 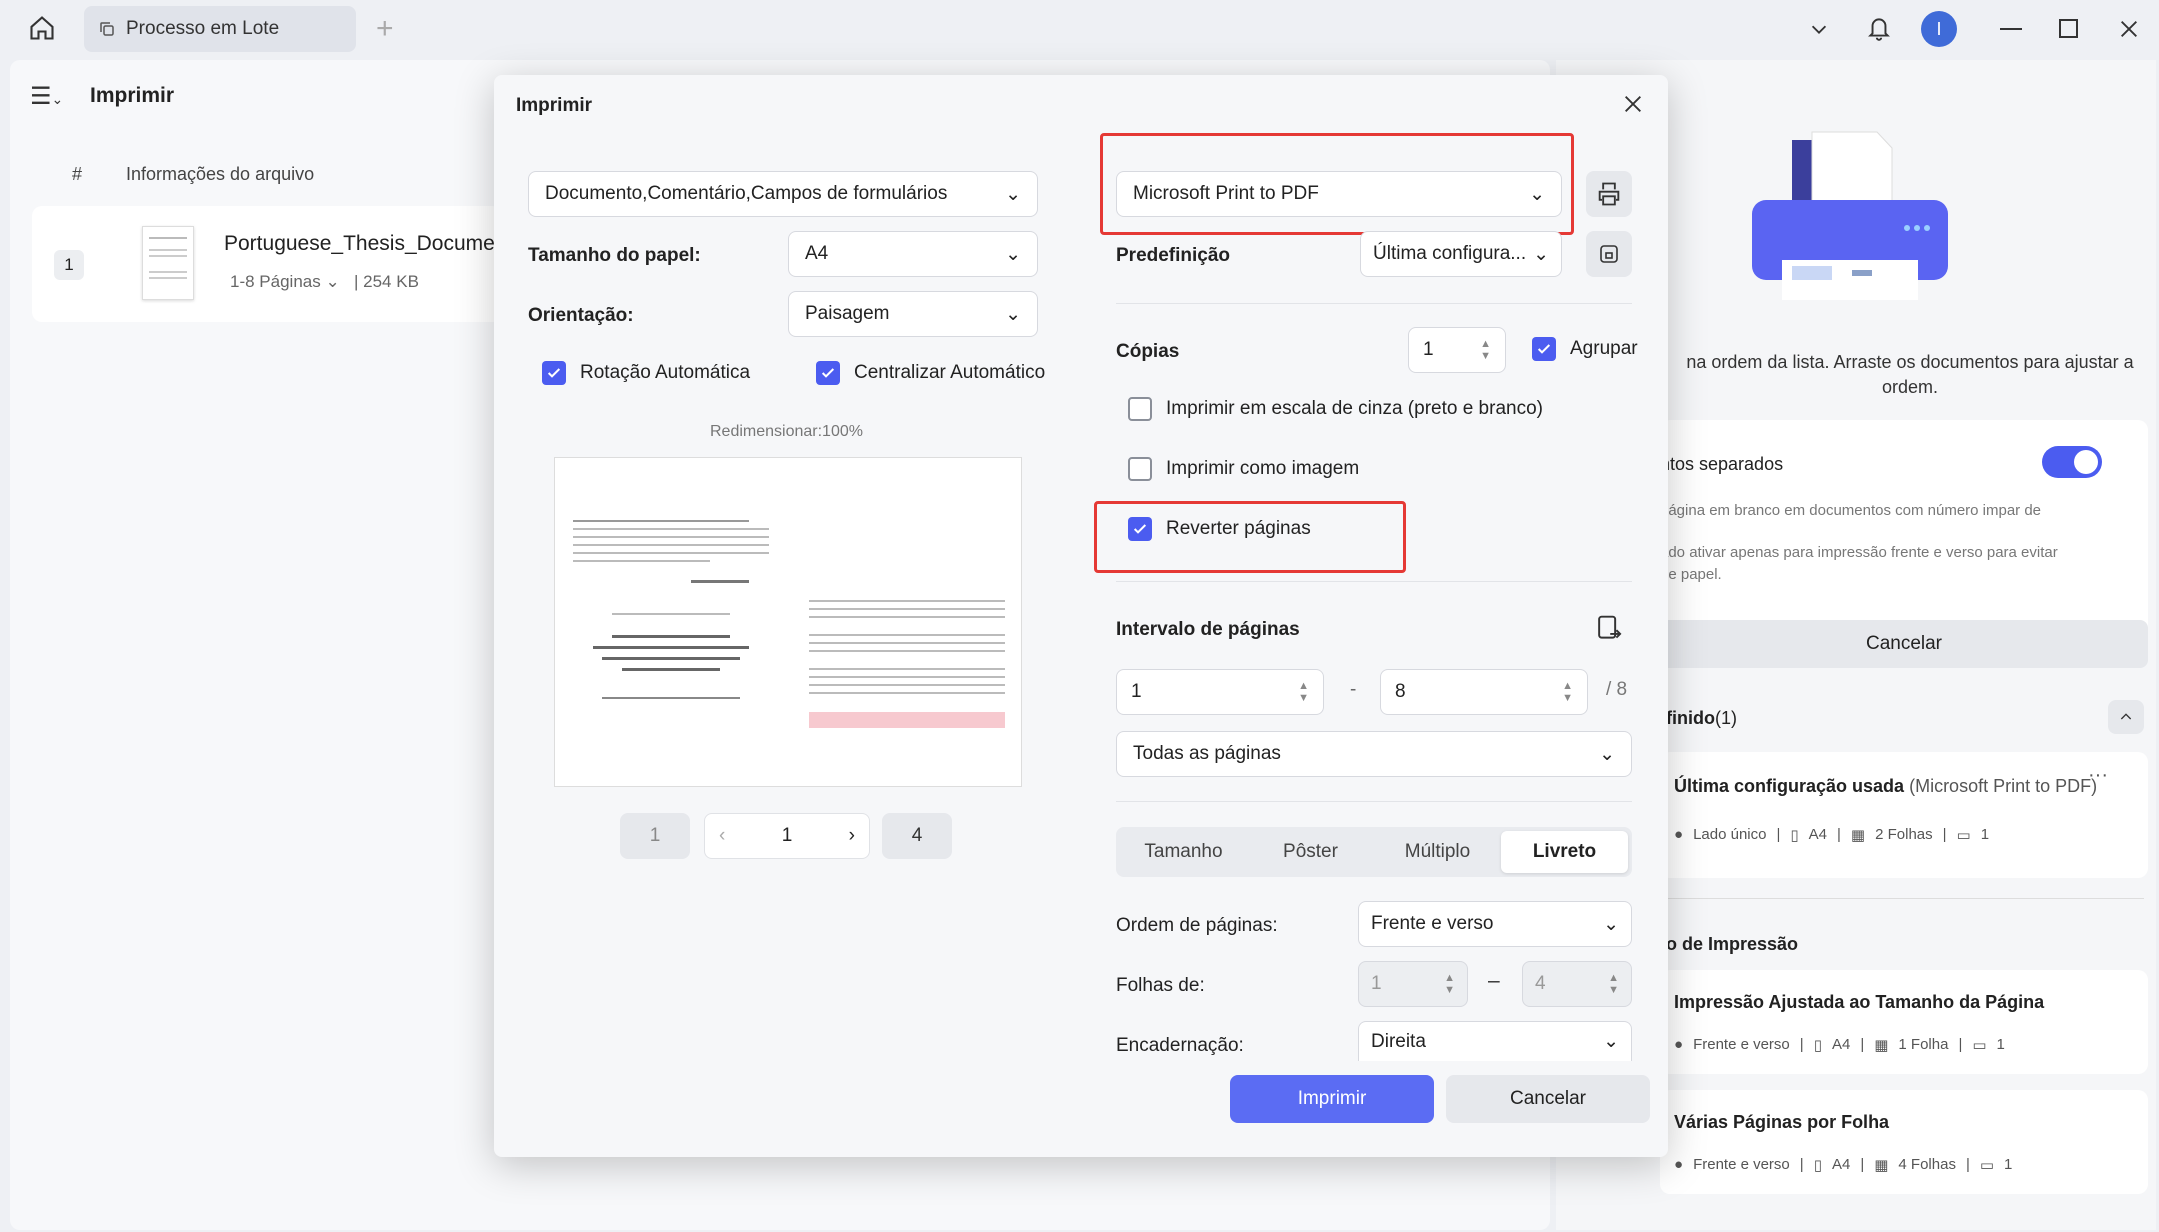 What do you see at coordinates (77, 174) in the screenshot?
I see `column-number: #` at bounding box center [77, 174].